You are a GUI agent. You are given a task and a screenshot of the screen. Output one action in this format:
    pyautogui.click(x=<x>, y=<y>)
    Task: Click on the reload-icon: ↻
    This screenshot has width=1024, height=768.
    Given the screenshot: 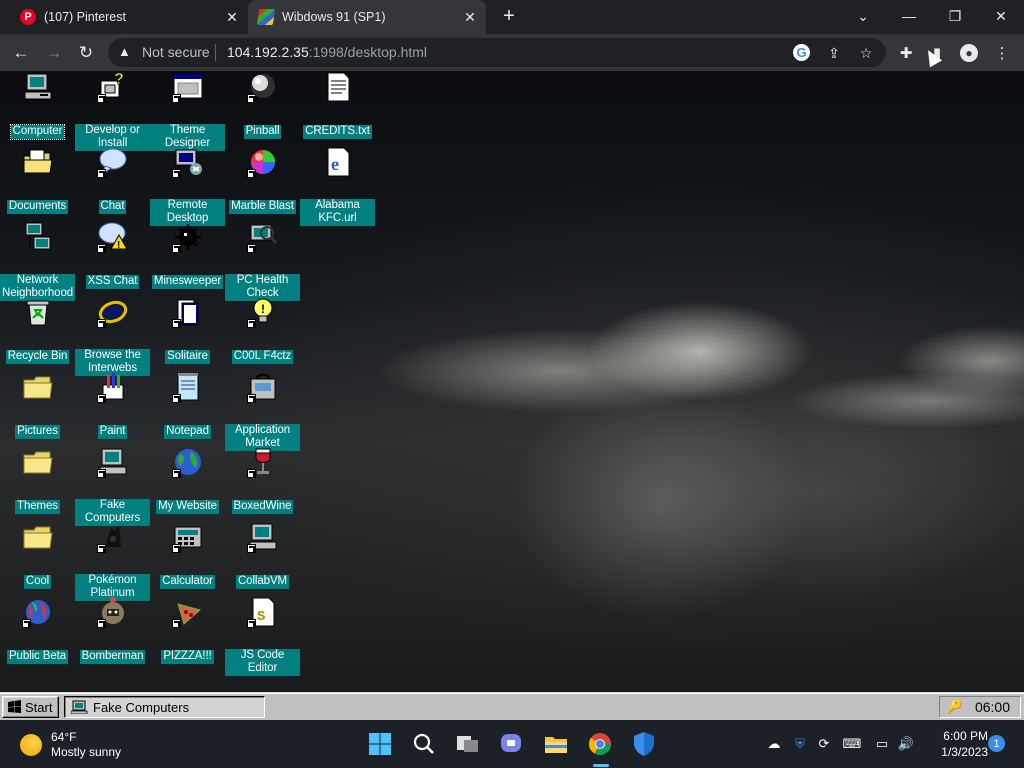 What is the action you would take?
    pyautogui.click(x=86, y=53)
    